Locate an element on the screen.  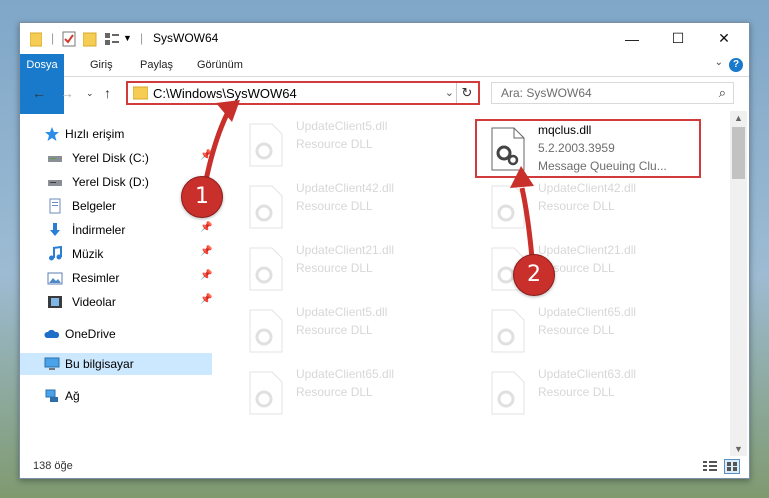
step-1-badge: 1 is located at coordinates (202, 197).